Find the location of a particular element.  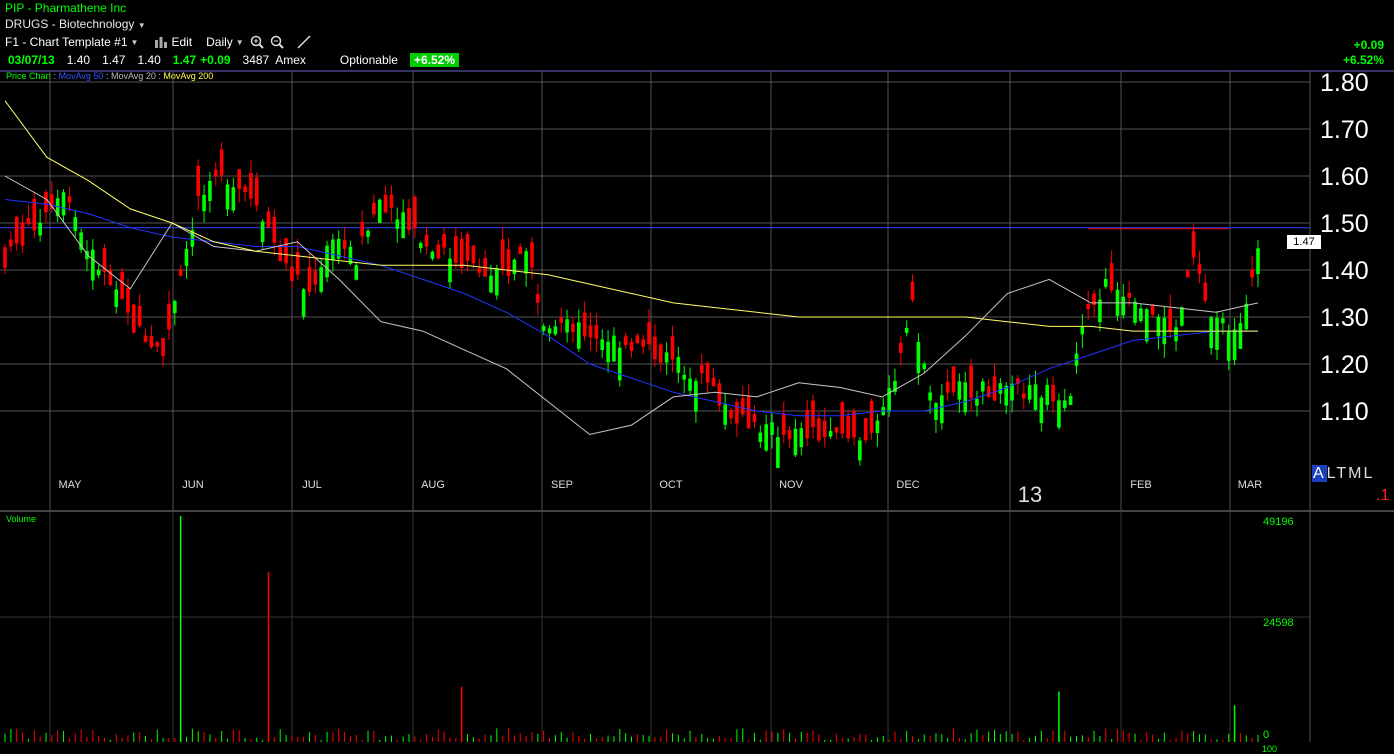

x-tick-label: FEB is located at coordinates (1140, 485).